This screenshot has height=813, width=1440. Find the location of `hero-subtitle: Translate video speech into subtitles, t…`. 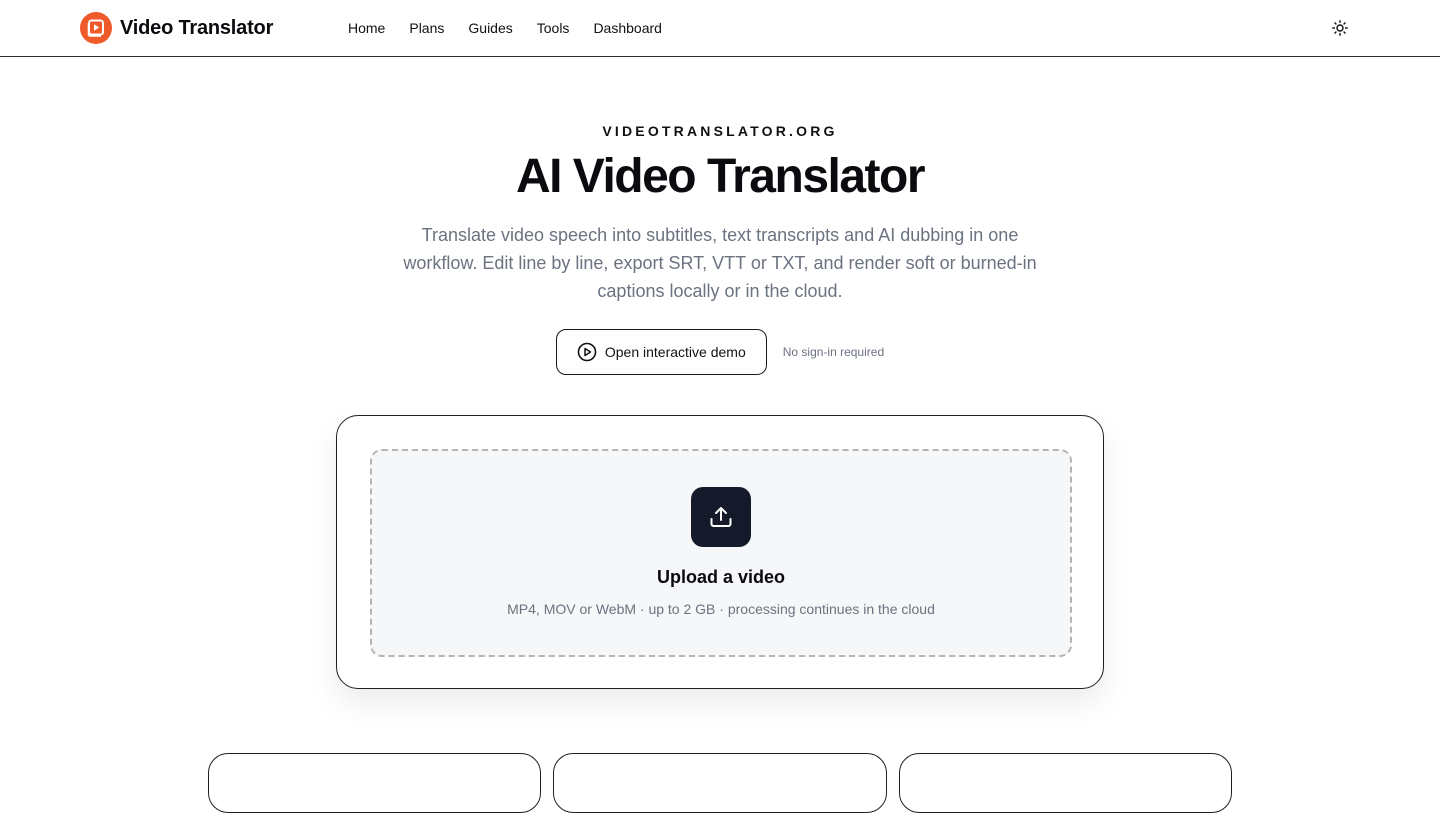

hero-subtitle: Translate video speech into subtitles, t… is located at coordinates (720, 263).